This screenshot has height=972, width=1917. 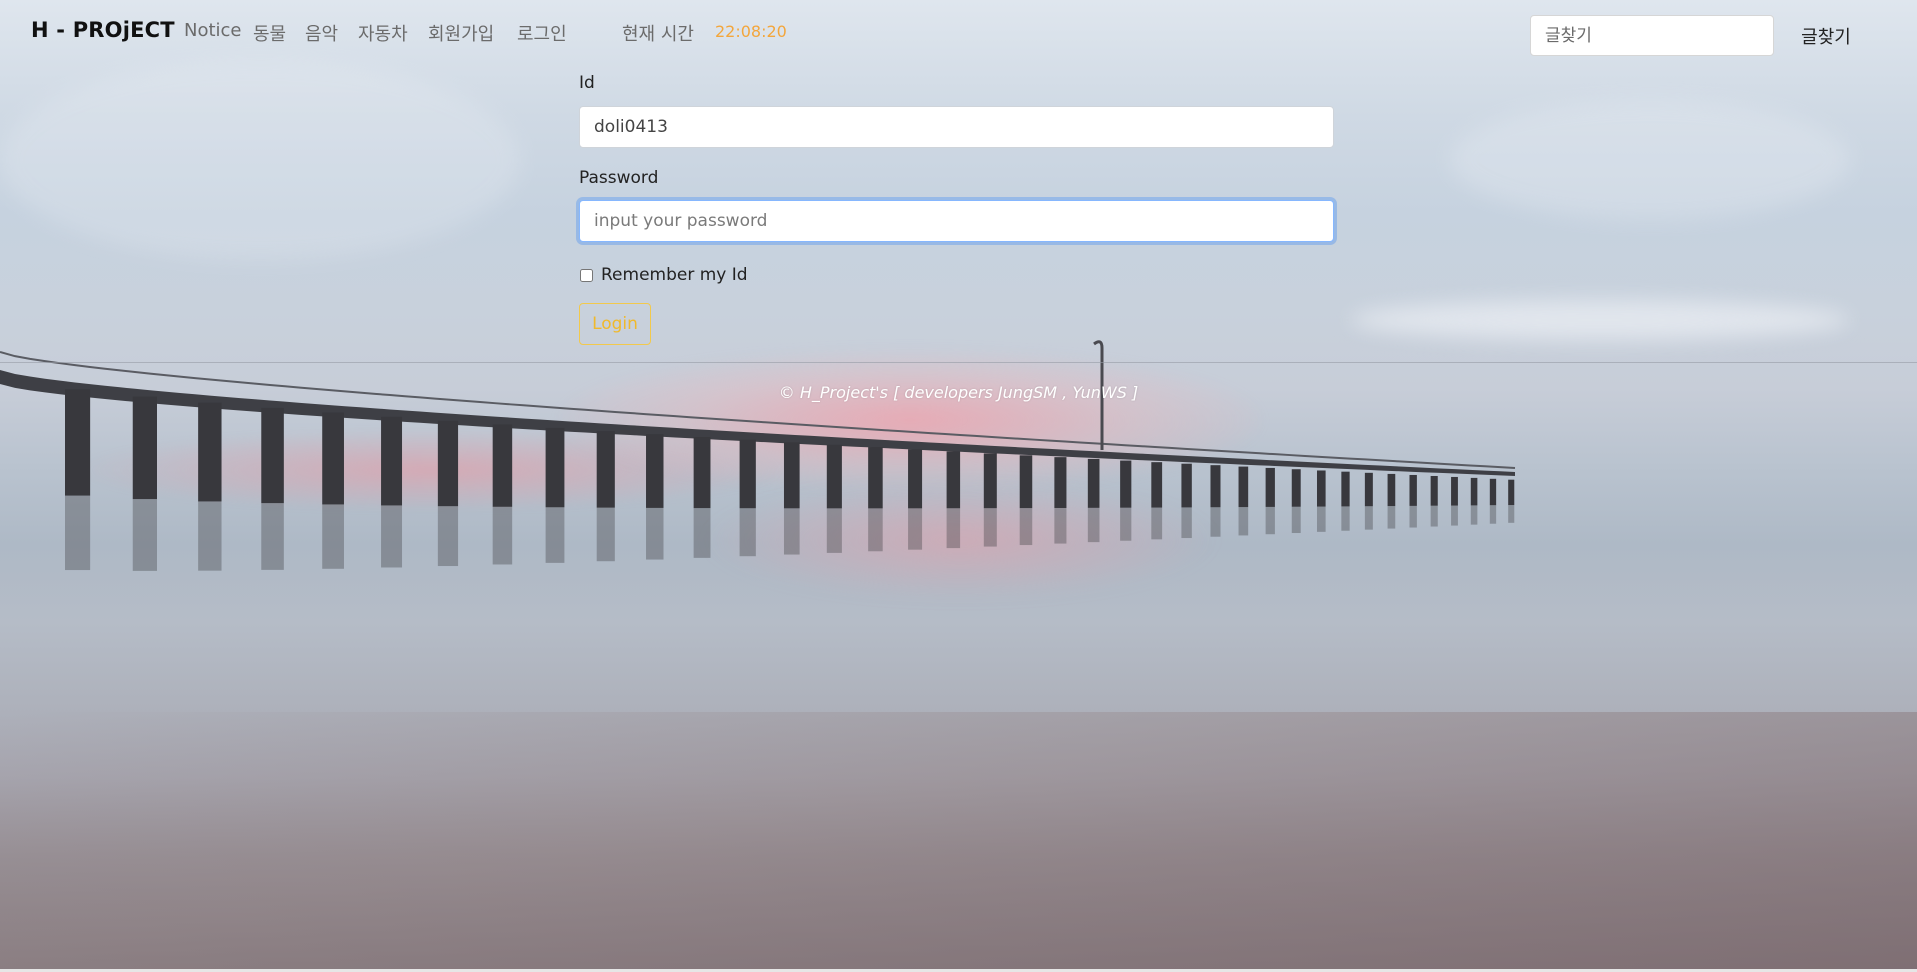 I want to click on remember-row: Remember my Id, so click(x=663, y=275).